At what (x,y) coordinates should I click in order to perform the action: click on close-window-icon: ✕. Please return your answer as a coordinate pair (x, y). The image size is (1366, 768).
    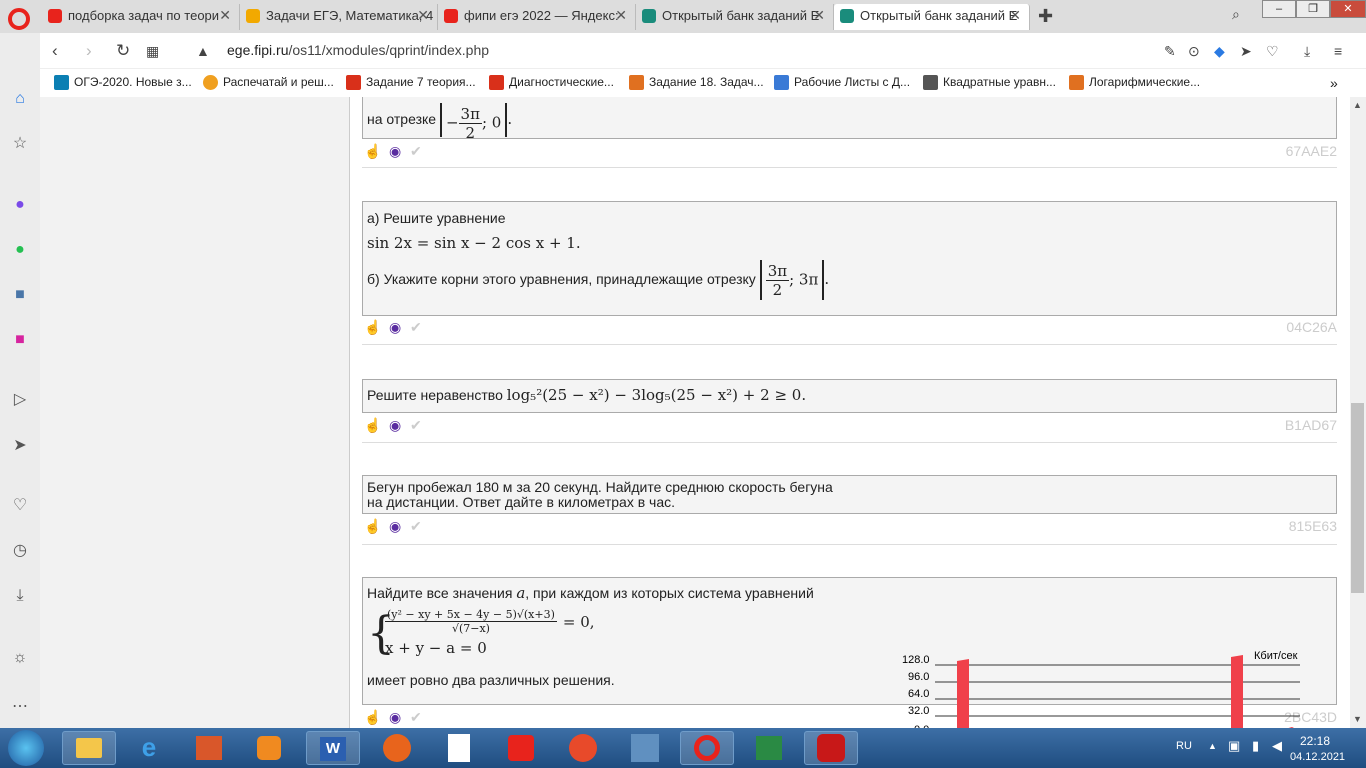
    Looking at the image, I should click on (1348, 9).